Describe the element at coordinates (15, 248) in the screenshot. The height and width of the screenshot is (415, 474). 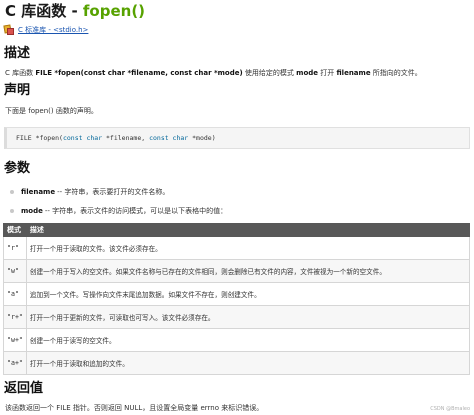
I see `mode-cell: "r"` at that location.